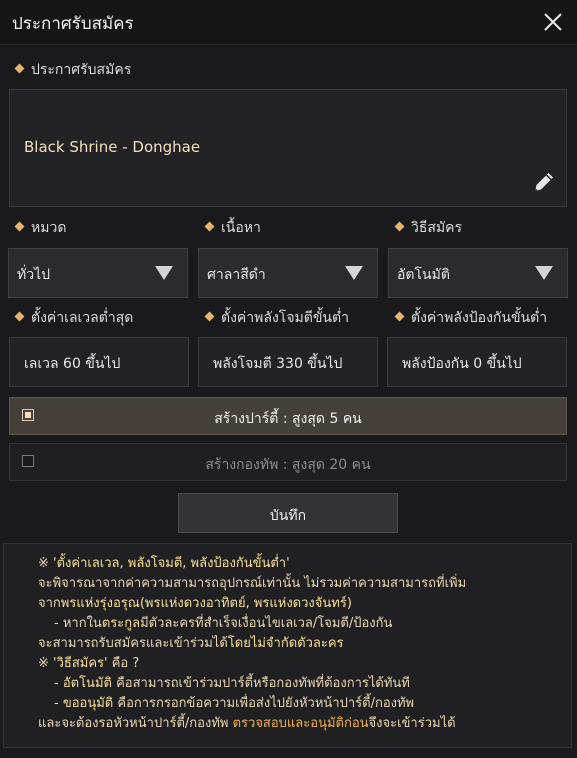 The image size is (577, 758). I want to click on req-label-text: ตั้งค่าพลังโจมตีขั้นต่ำ, so click(285, 318).